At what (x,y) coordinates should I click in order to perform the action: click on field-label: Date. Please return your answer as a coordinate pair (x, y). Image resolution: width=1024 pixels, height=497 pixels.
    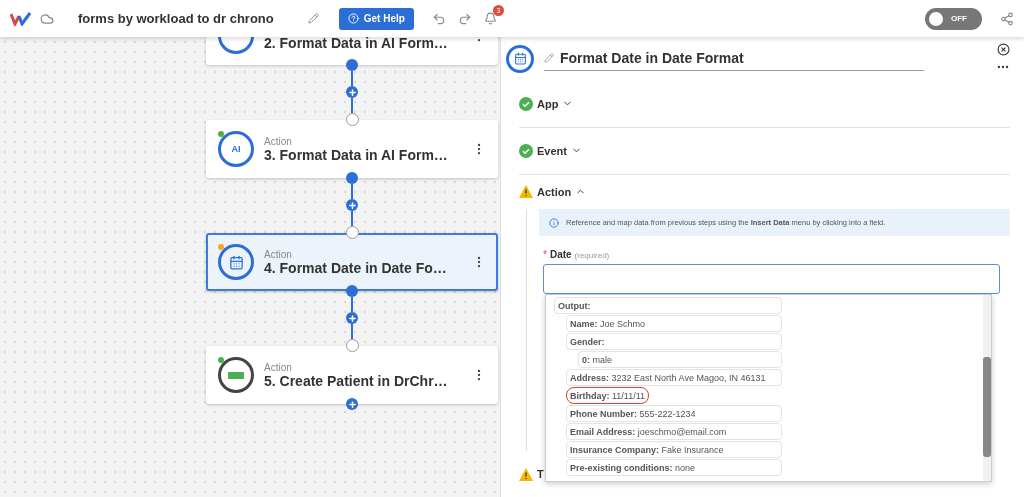
    Looking at the image, I should click on (560, 255).